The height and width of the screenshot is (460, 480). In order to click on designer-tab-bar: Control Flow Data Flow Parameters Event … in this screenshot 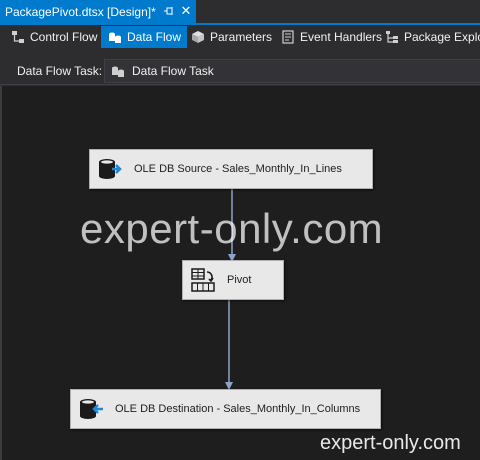, I will do `click(240, 37)`.